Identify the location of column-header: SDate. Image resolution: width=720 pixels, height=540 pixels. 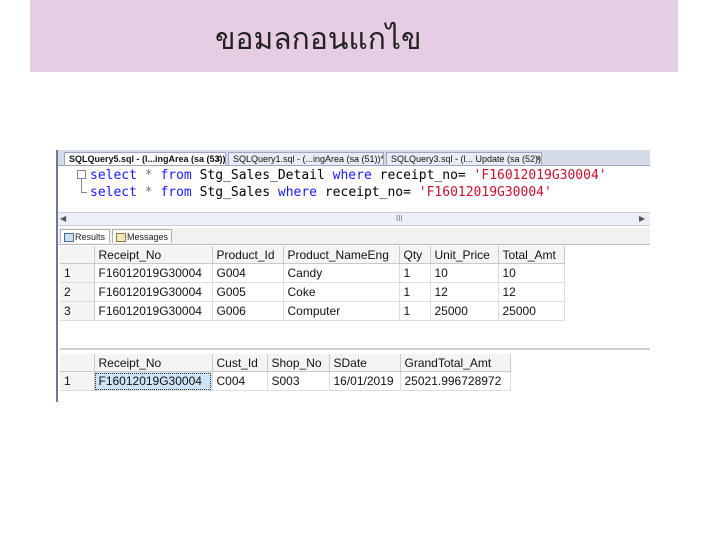
(365, 363).